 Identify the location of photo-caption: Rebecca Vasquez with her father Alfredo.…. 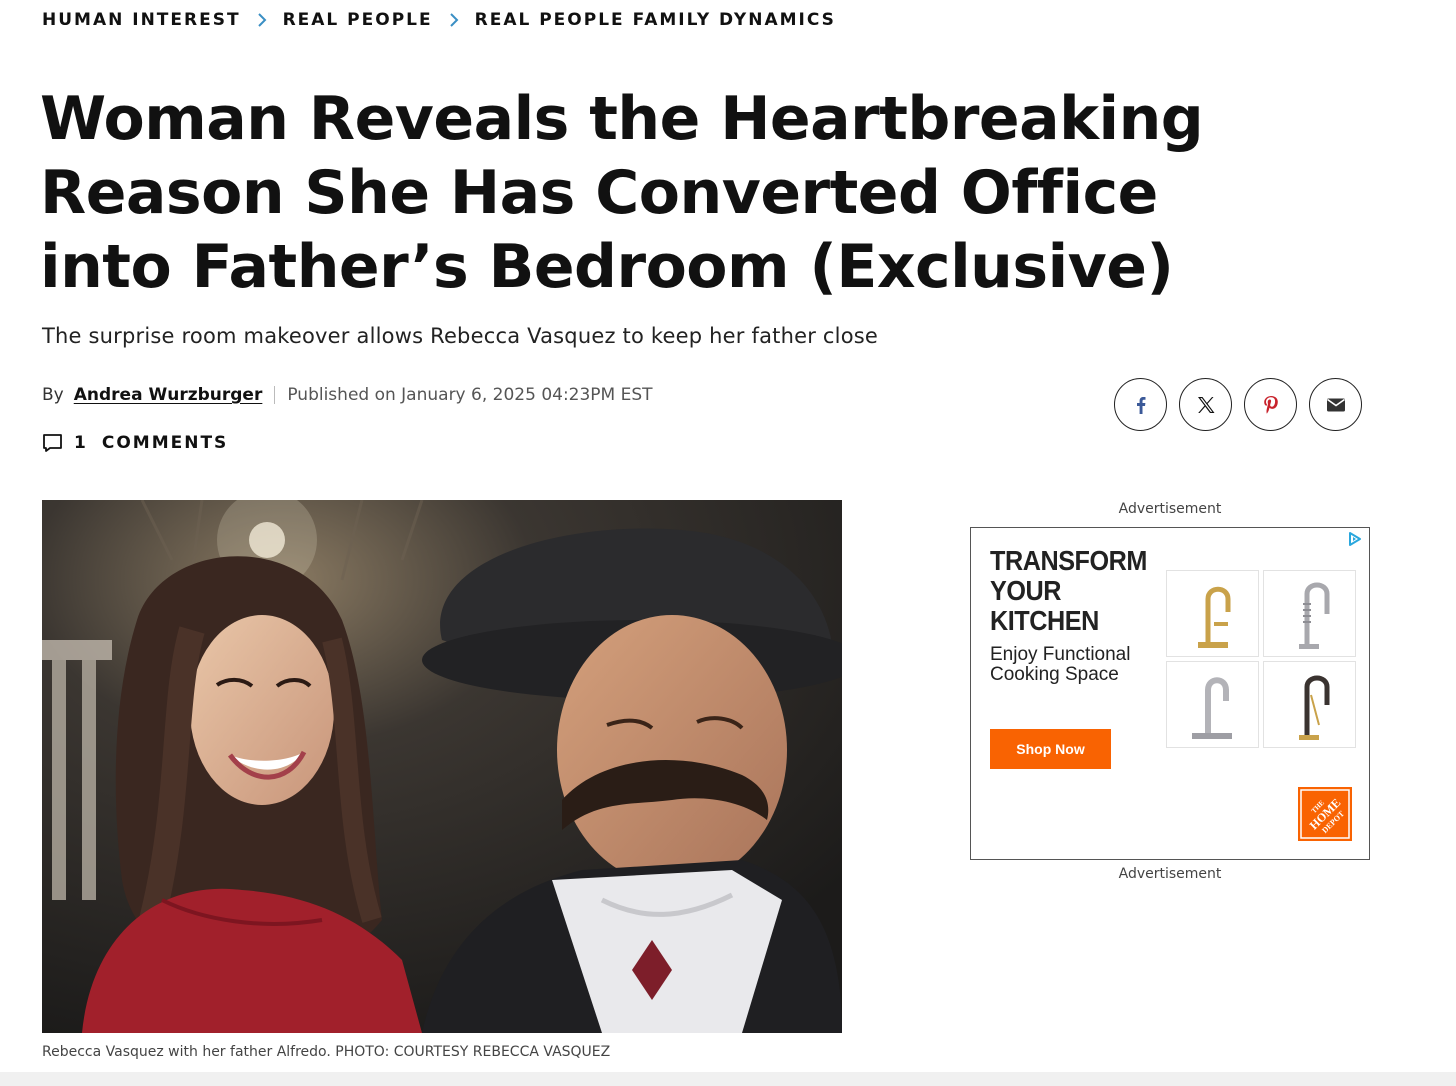
(326, 1052).